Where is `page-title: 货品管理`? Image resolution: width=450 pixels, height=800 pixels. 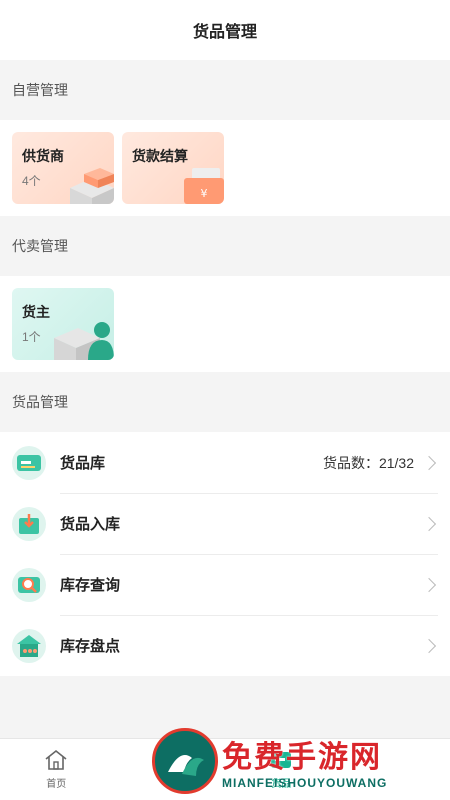
page-title: 货品管理 is located at coordinates (224, 32).